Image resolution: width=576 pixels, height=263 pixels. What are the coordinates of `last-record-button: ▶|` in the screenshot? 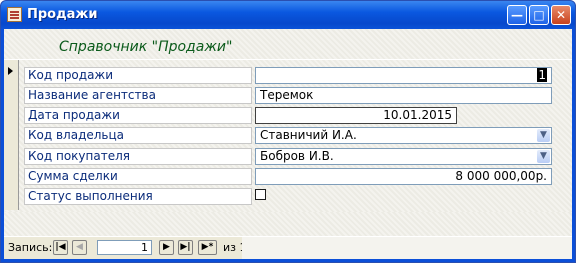 It's located at (185, 247).